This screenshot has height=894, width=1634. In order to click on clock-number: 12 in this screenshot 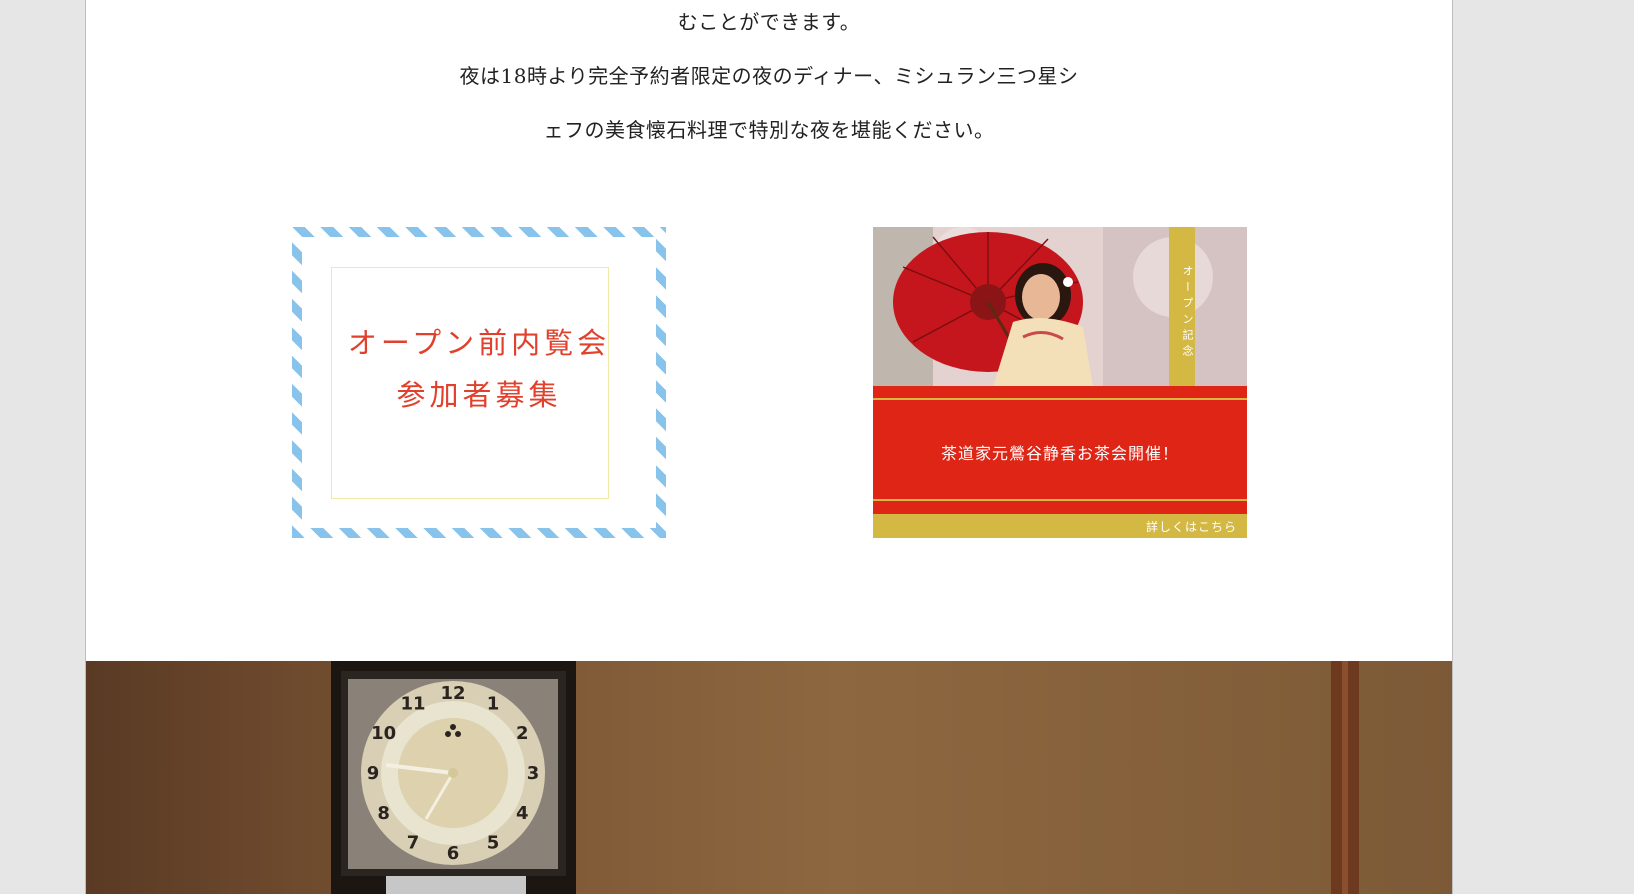, I will do `click(452, 693)`.